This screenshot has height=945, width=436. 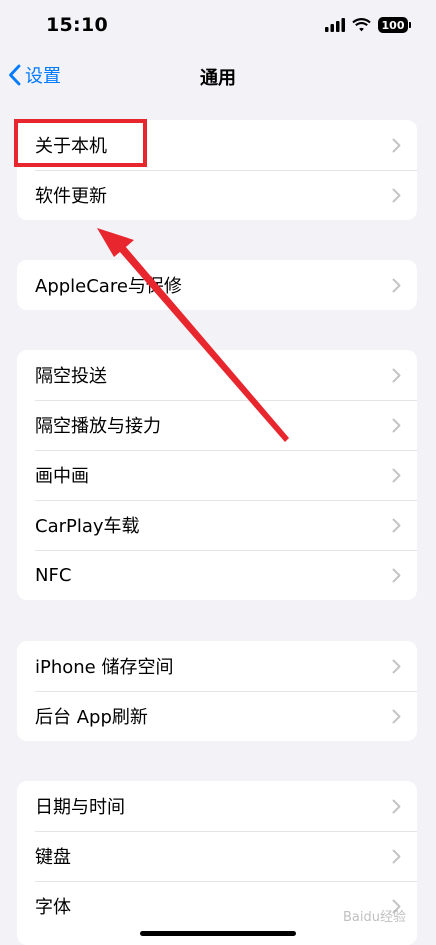 I want to click on row-iphone-storage: iPhone 储存空间, so click(x=217, y=666).